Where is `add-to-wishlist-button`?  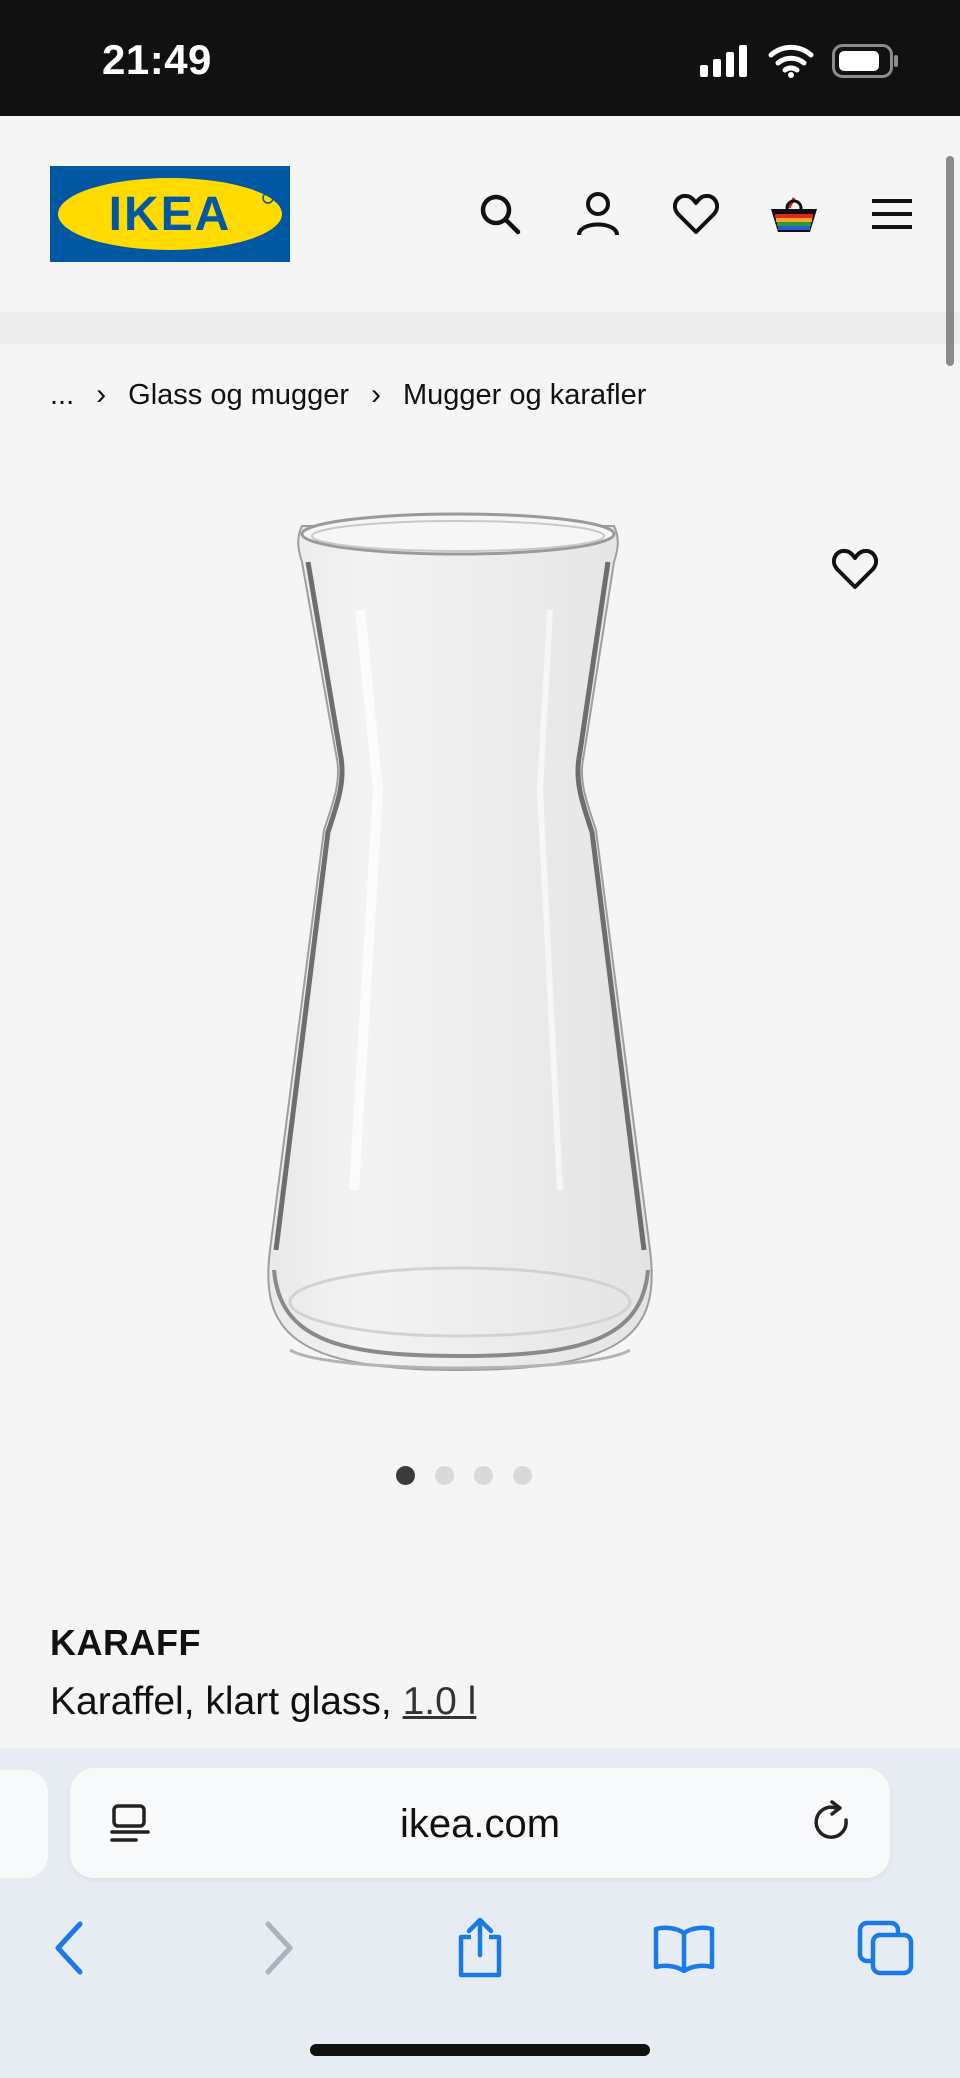
add-to-wishlist-button is located at coordinates (862, 576).